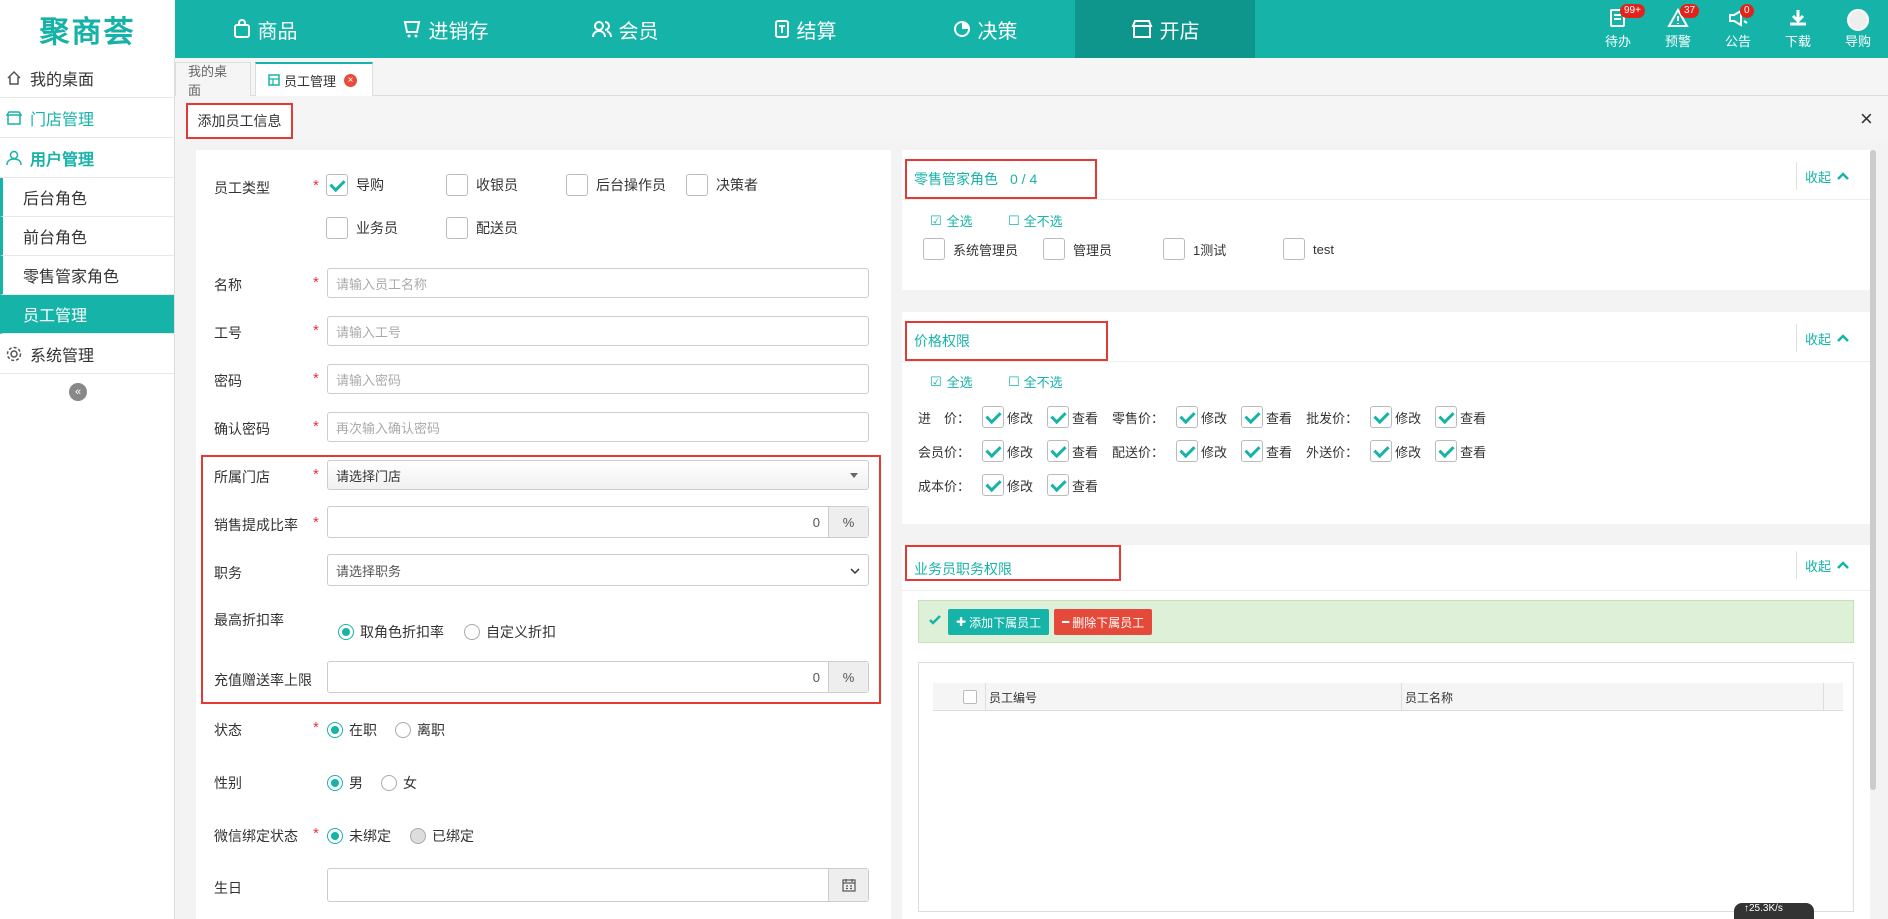 This screenshot has height=919, width=1888. I want to click on member-view-checkbox: 查看, so click(1072, 451).